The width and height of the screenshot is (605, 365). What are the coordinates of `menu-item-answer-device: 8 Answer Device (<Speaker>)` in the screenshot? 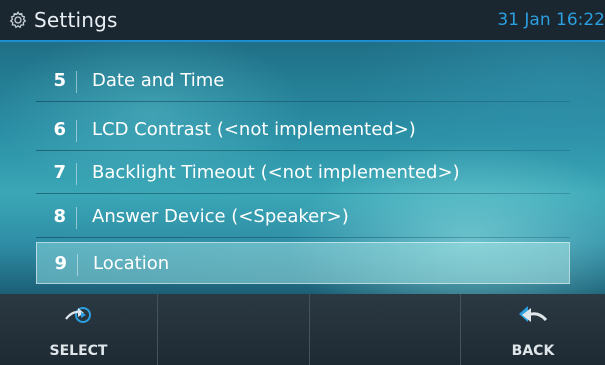 It's located at (303, 217).